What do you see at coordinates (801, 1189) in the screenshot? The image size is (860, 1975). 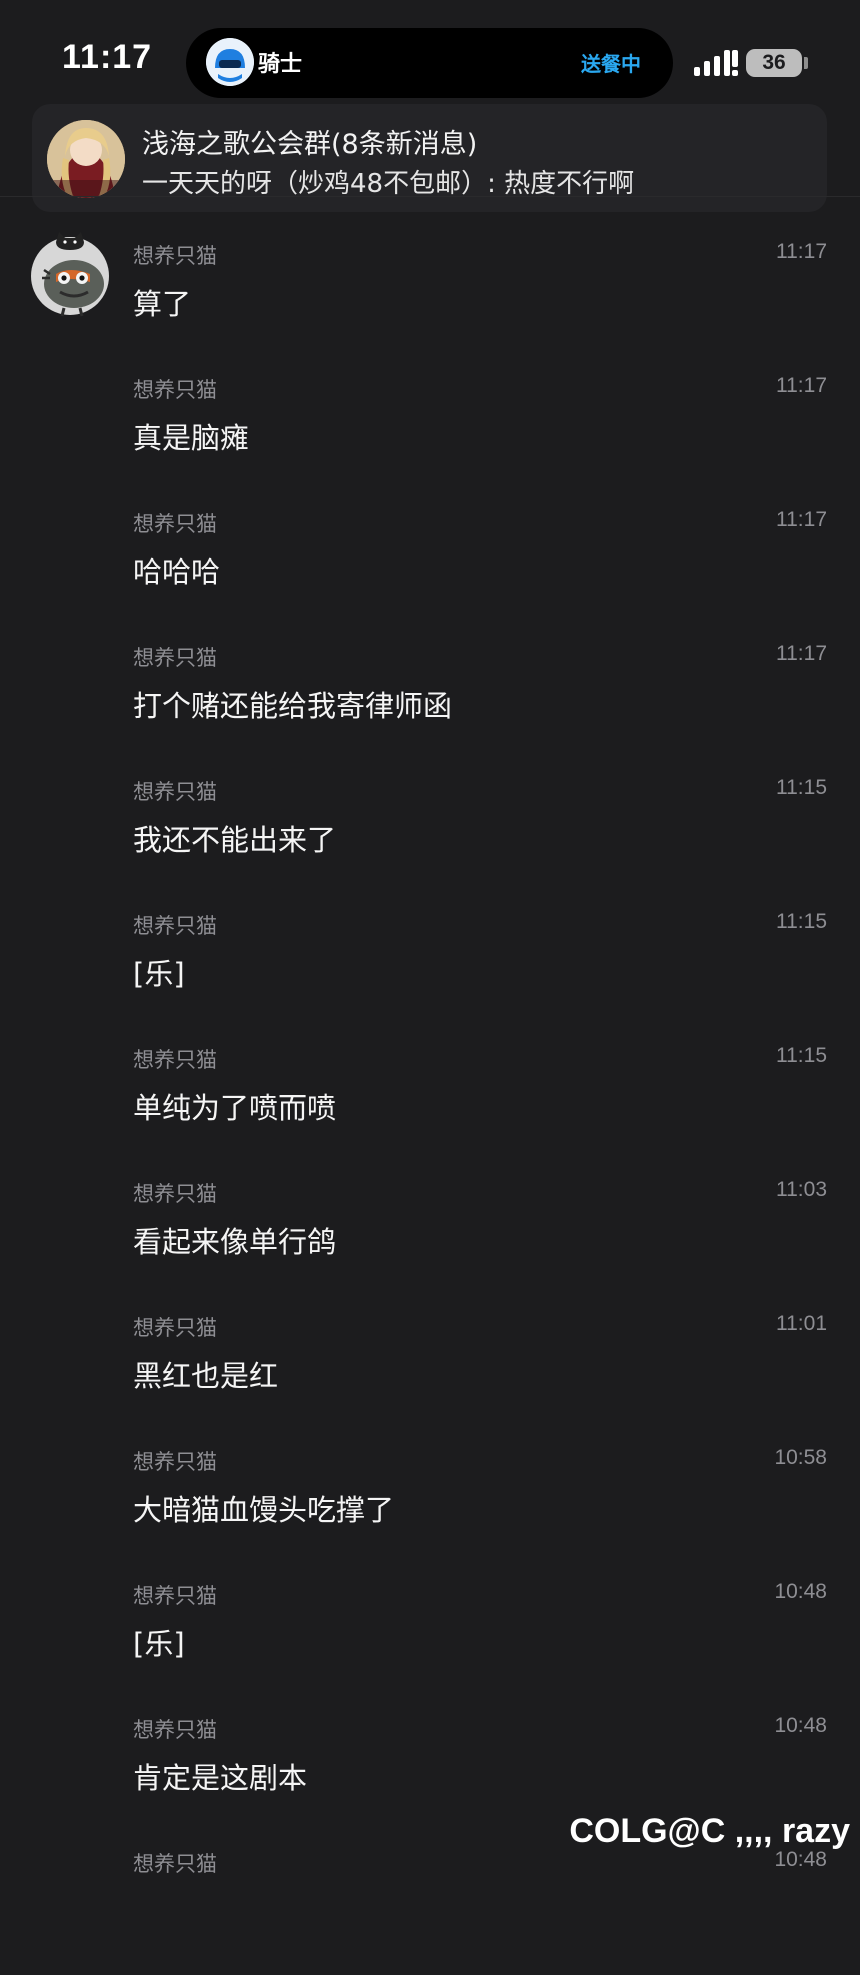 I see `message-time: 11:03` at bounding box center [801, 1189].